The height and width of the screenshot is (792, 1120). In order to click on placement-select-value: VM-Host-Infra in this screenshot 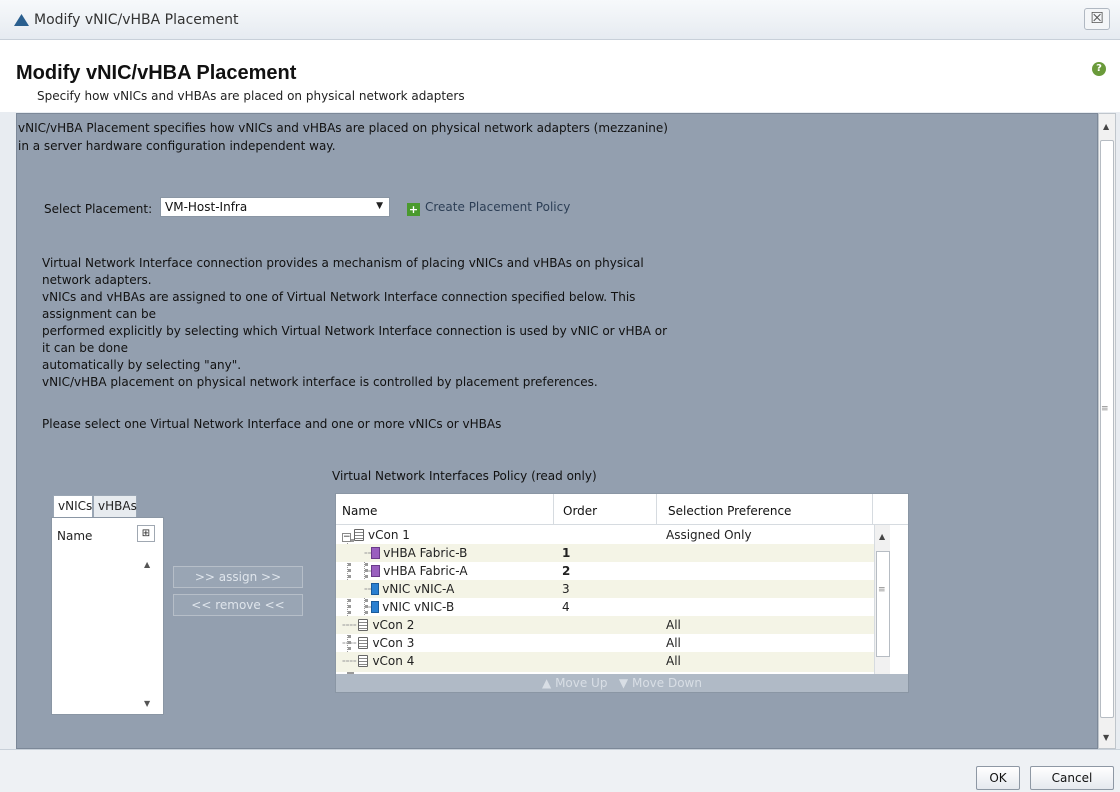, I will do `click(206, 207)`.